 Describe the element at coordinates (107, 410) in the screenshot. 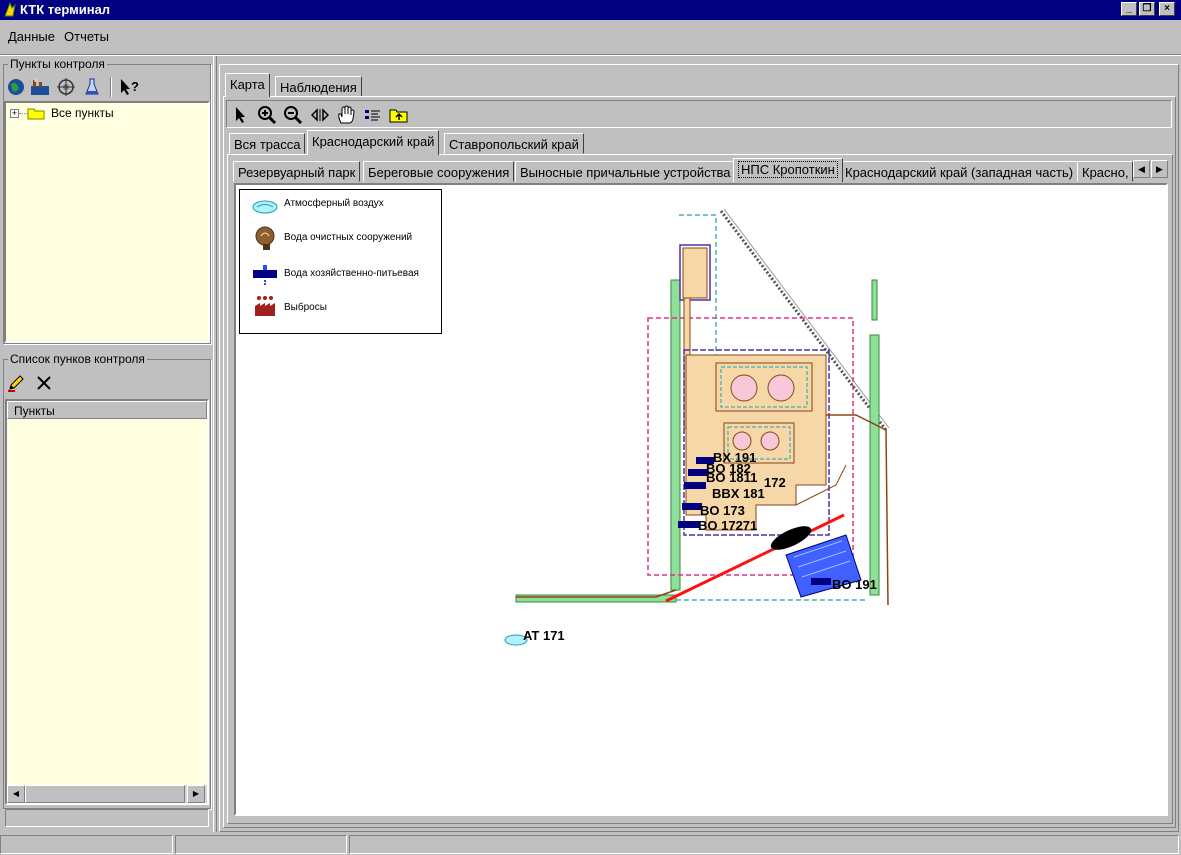

I see `list-column-header: Пункты` at that location.